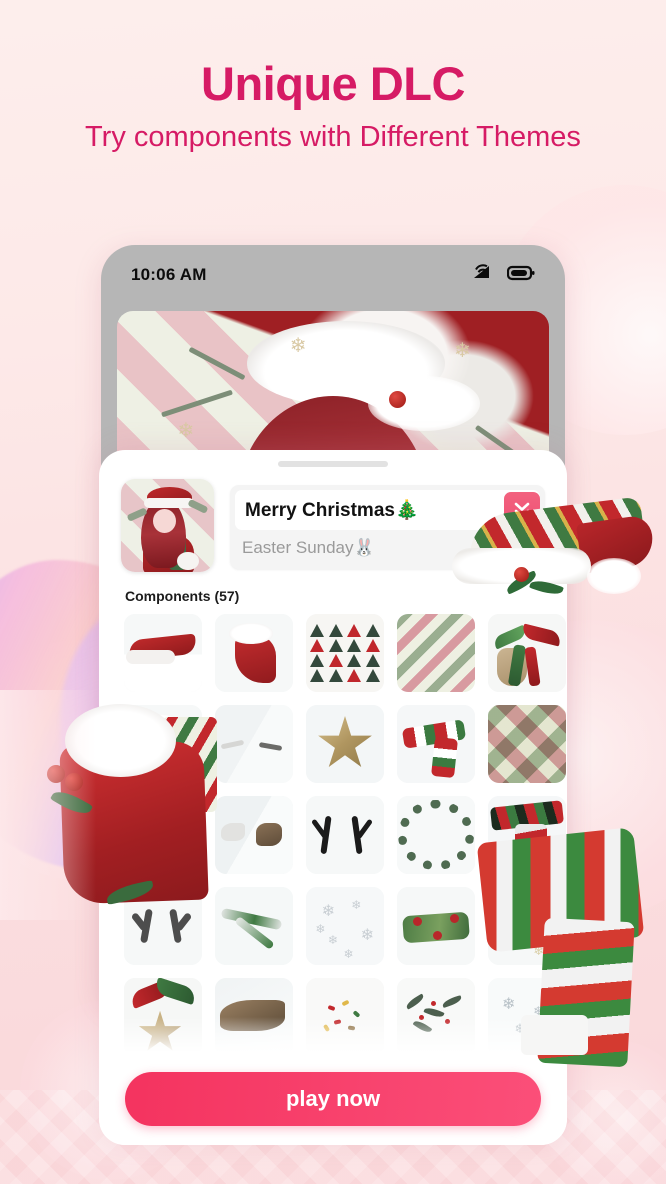 The height and width of the screenshot is (1184, 666). I want to click on component-snowy-branch, so click(254, 926).